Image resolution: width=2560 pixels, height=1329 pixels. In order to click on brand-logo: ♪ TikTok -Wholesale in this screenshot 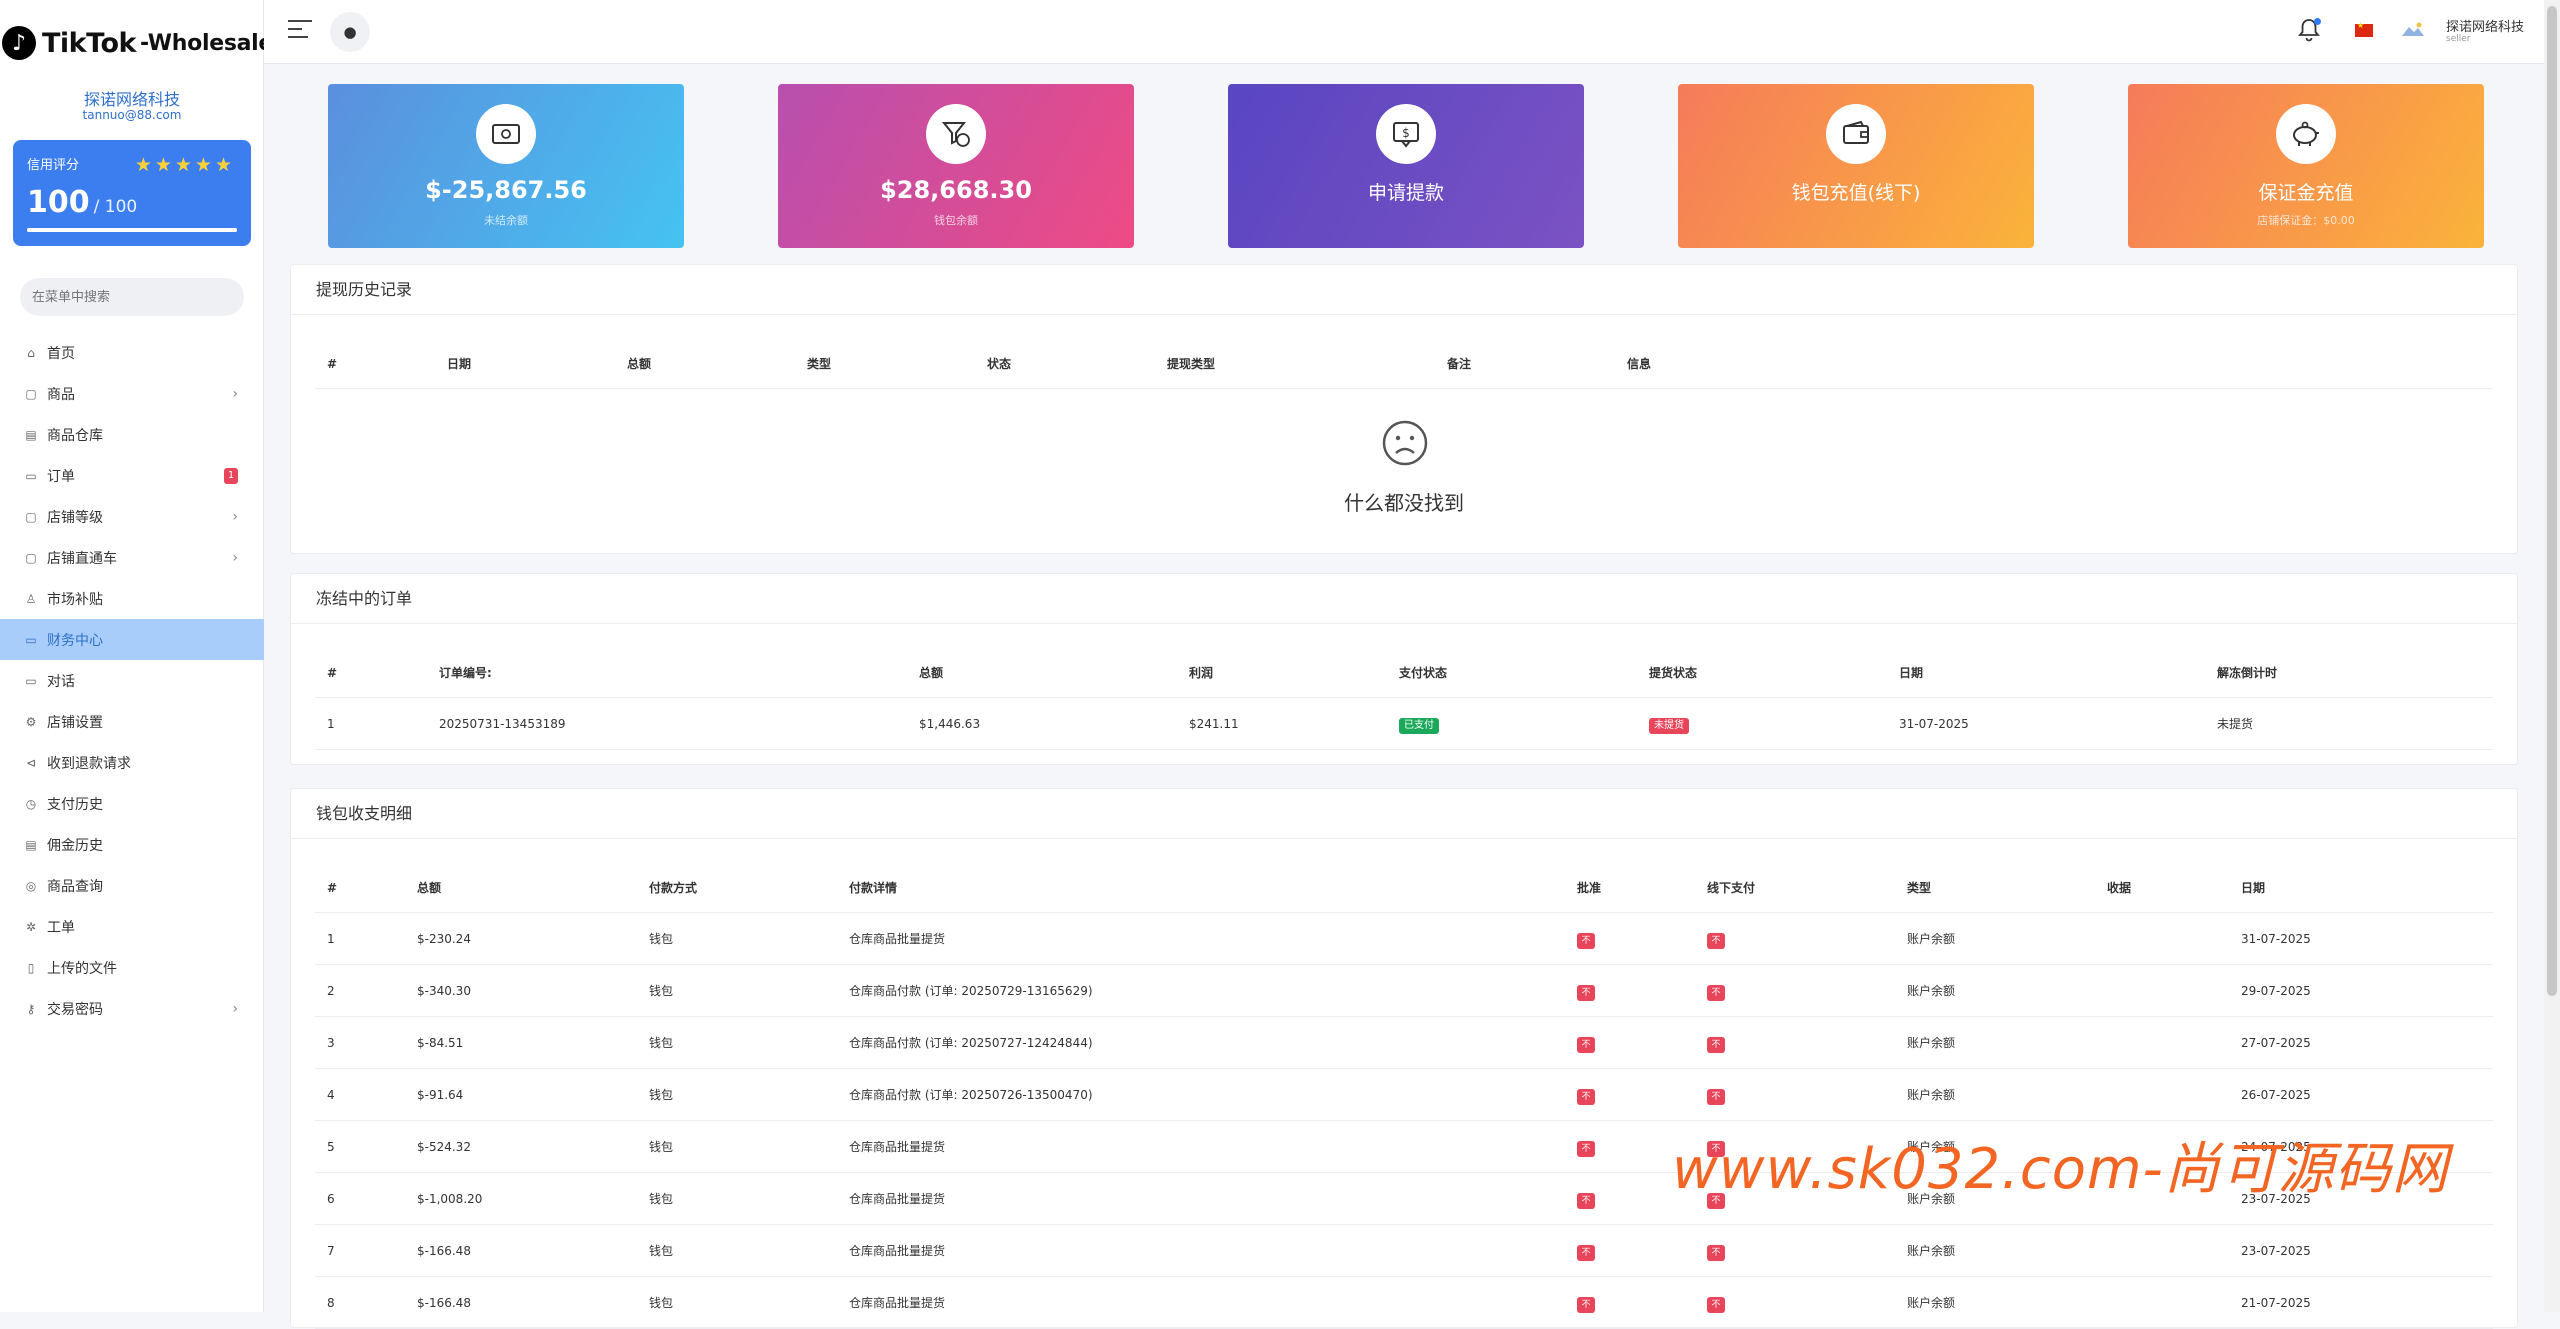, I will do `click(137, 43)`.